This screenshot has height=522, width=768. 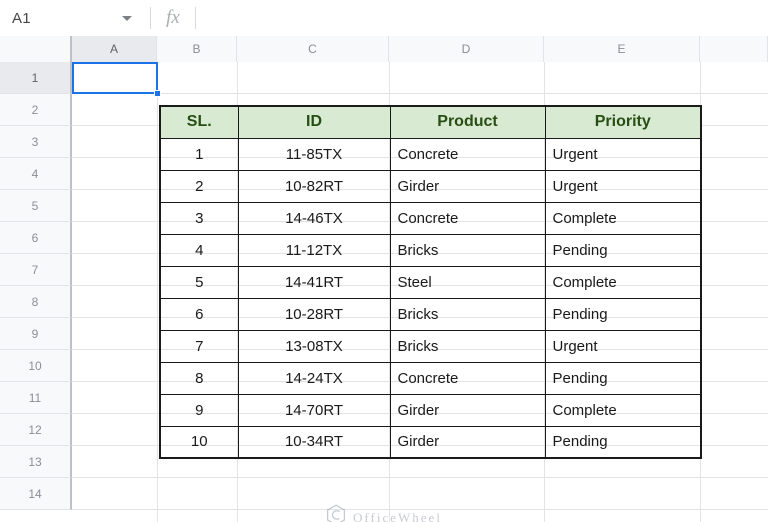 What do you see at coordinates (36, 462) in the screenshot?
I see `row-header-13: 13` at bounding box center [36, 462].